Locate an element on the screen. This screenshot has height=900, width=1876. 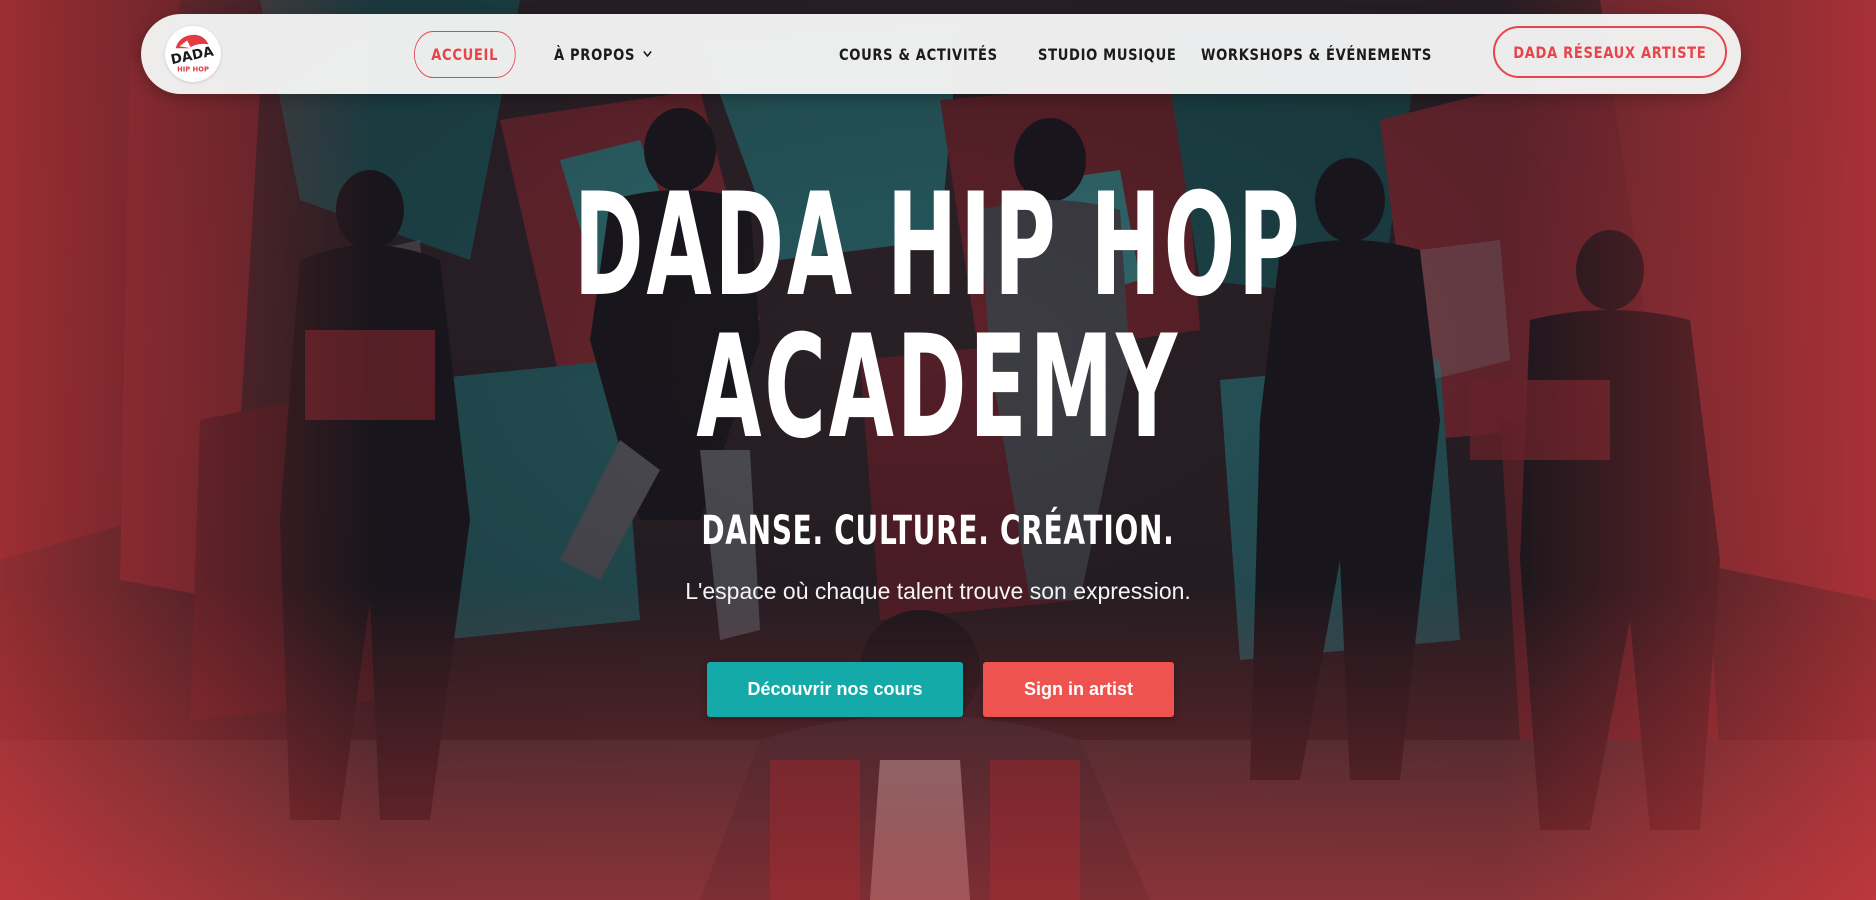
nav-item-cours-activites: COURS & ACTIVITÉS is located at coordinates (918, 54).